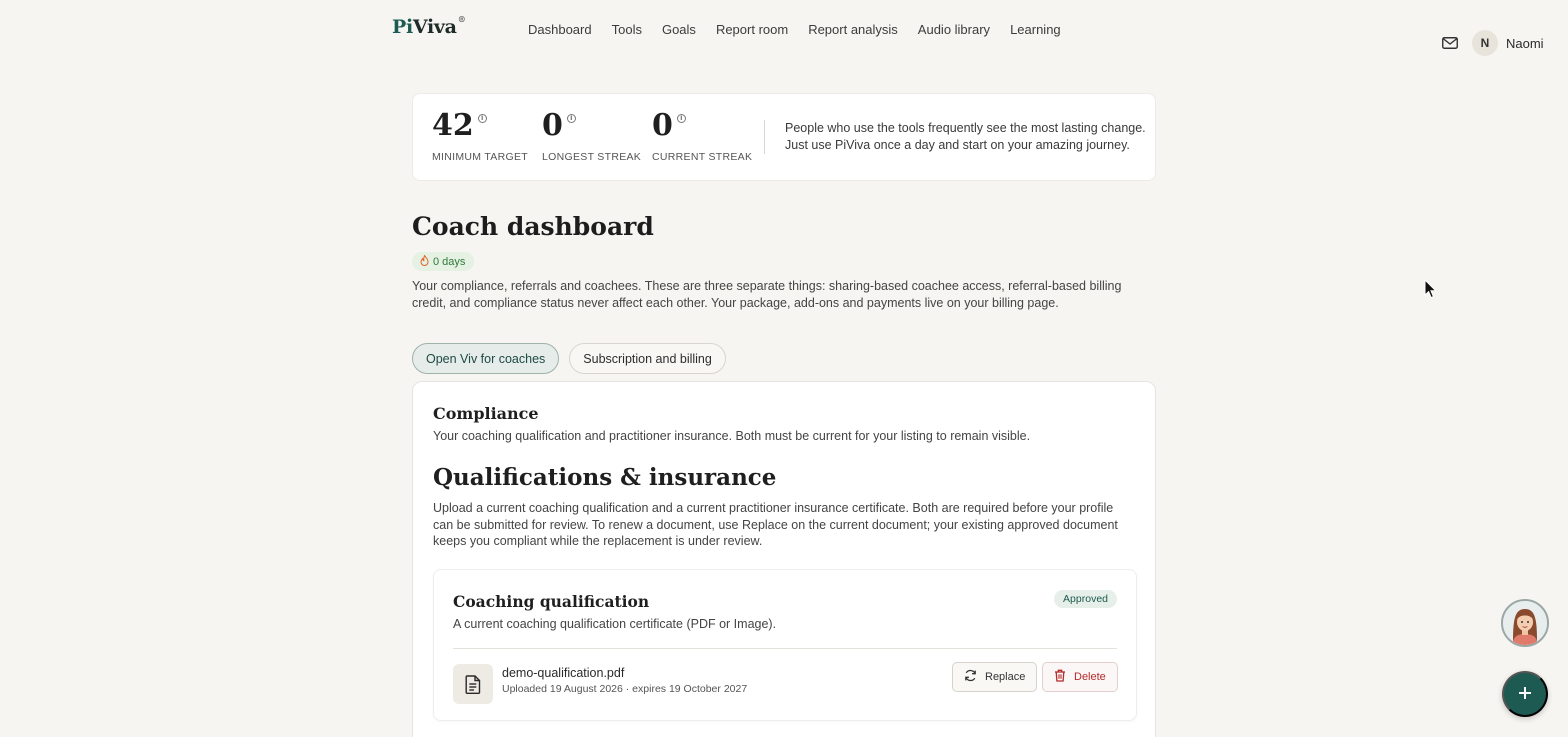 This screenshot has height=737, width=1568. I want to click on qualification-title: Coaching qualification, so click(551, 601).